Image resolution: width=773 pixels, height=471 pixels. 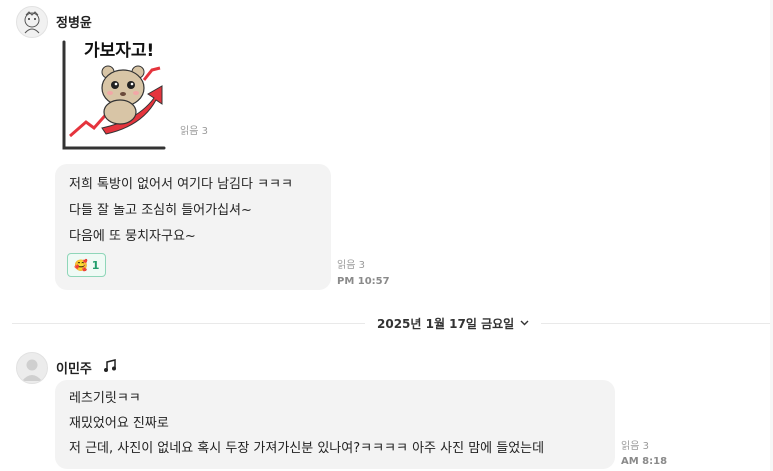 I want to click on message-time: PM 10:57, so click(x=363, y=281).